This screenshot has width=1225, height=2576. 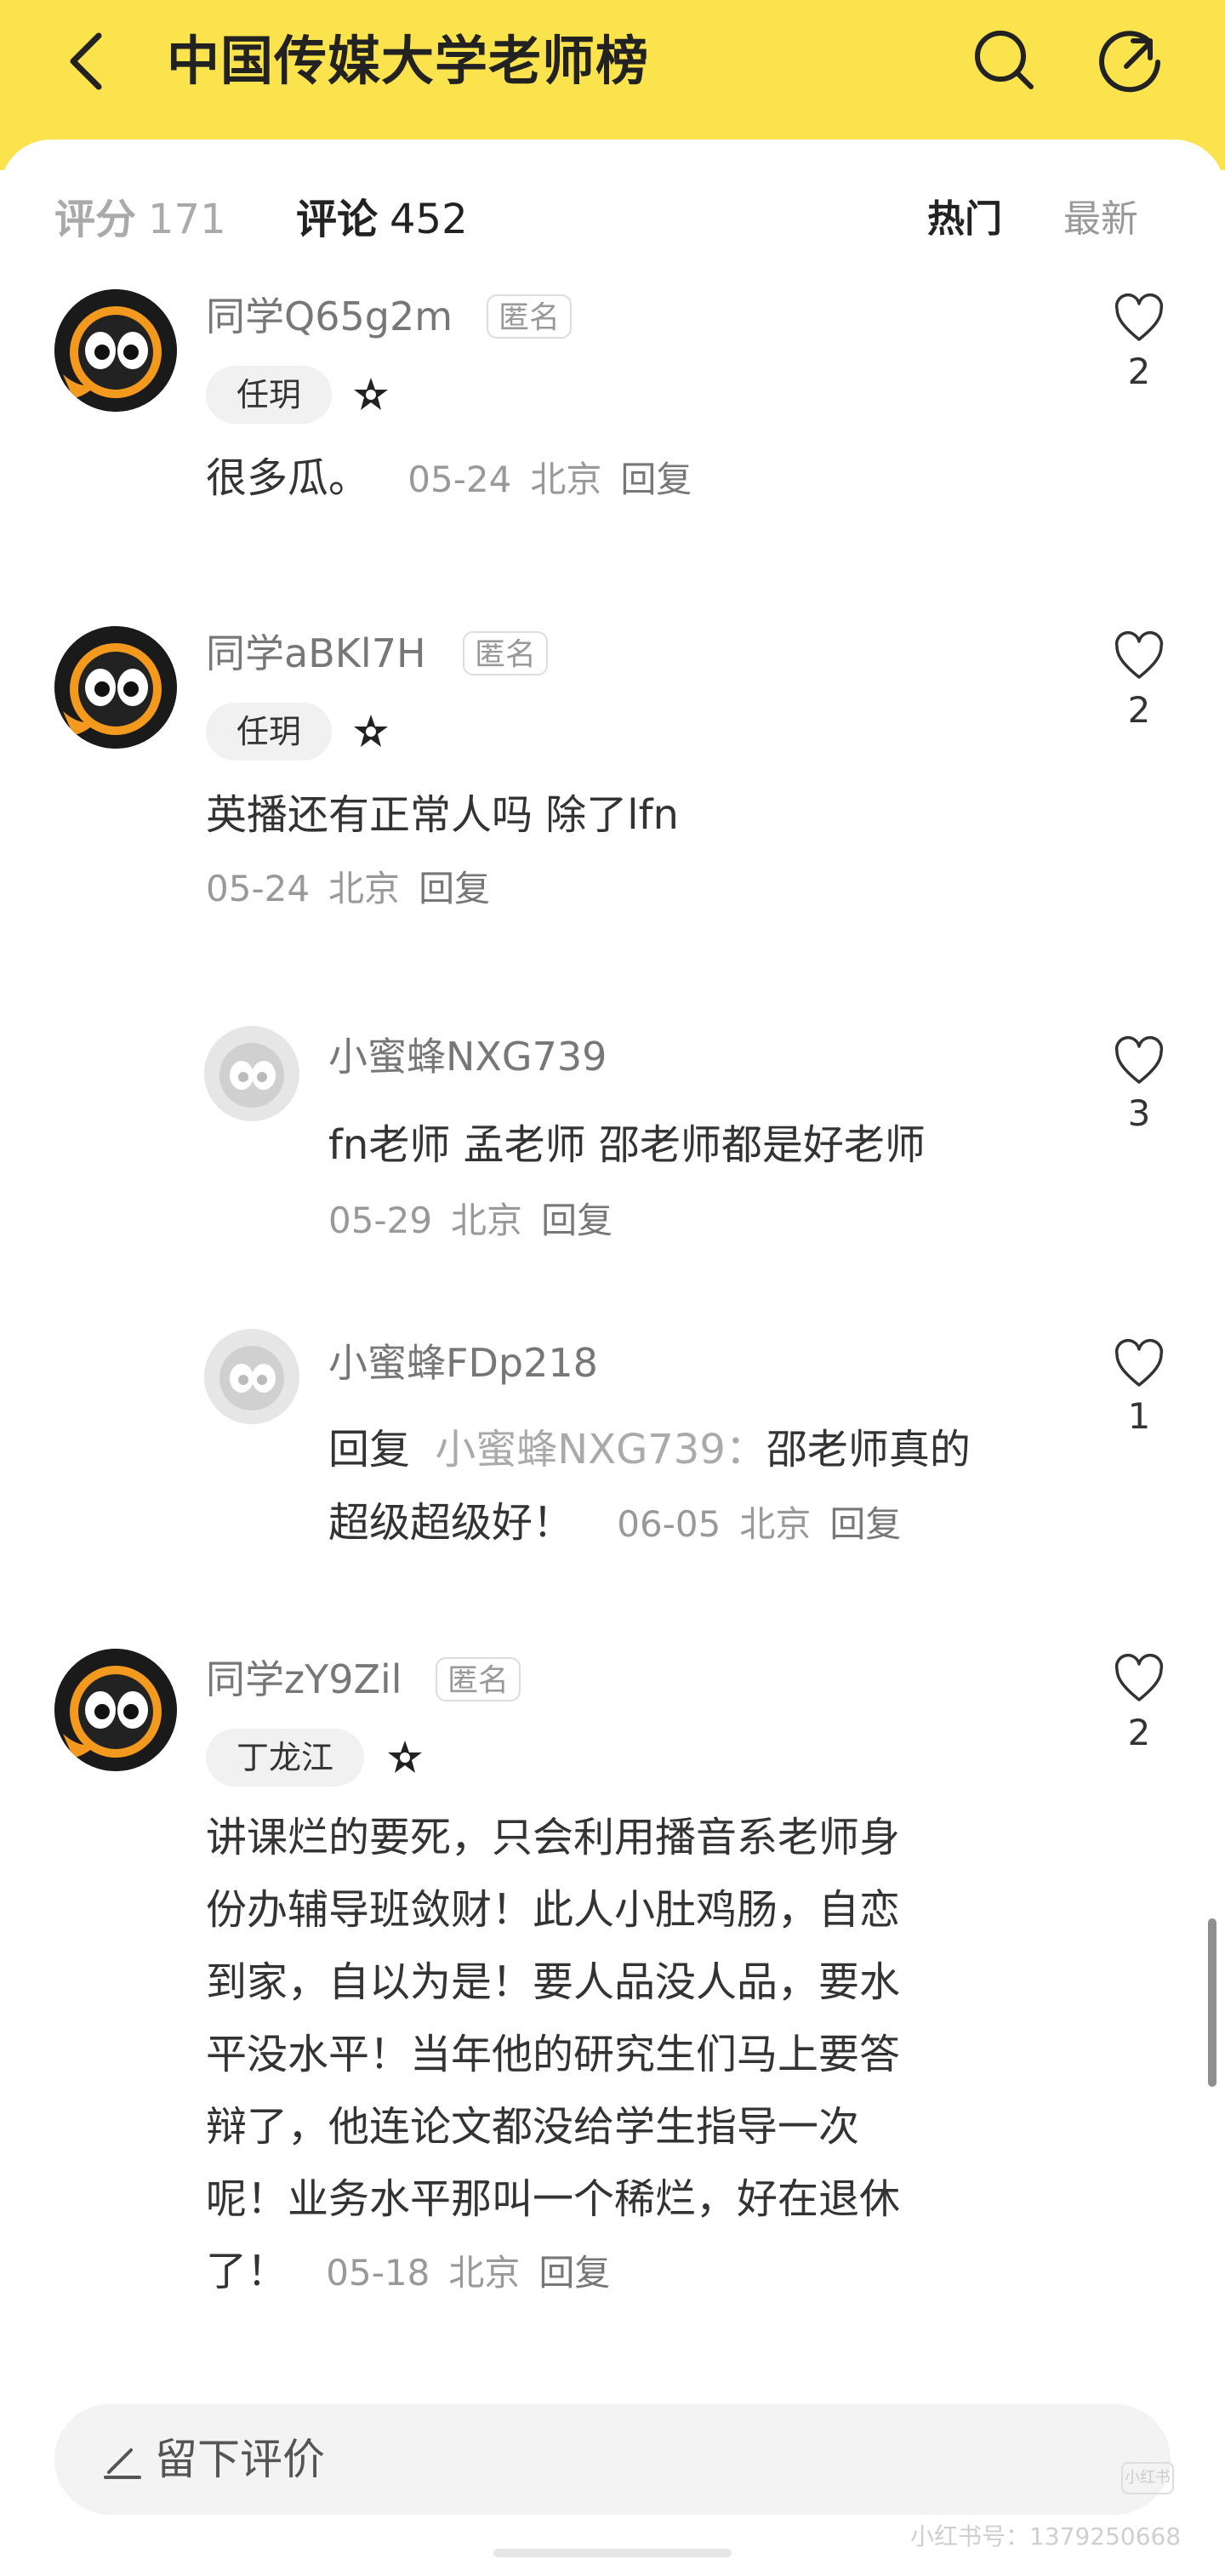 I want to click on sort-hot: 热门, so click(x=965, y=220).